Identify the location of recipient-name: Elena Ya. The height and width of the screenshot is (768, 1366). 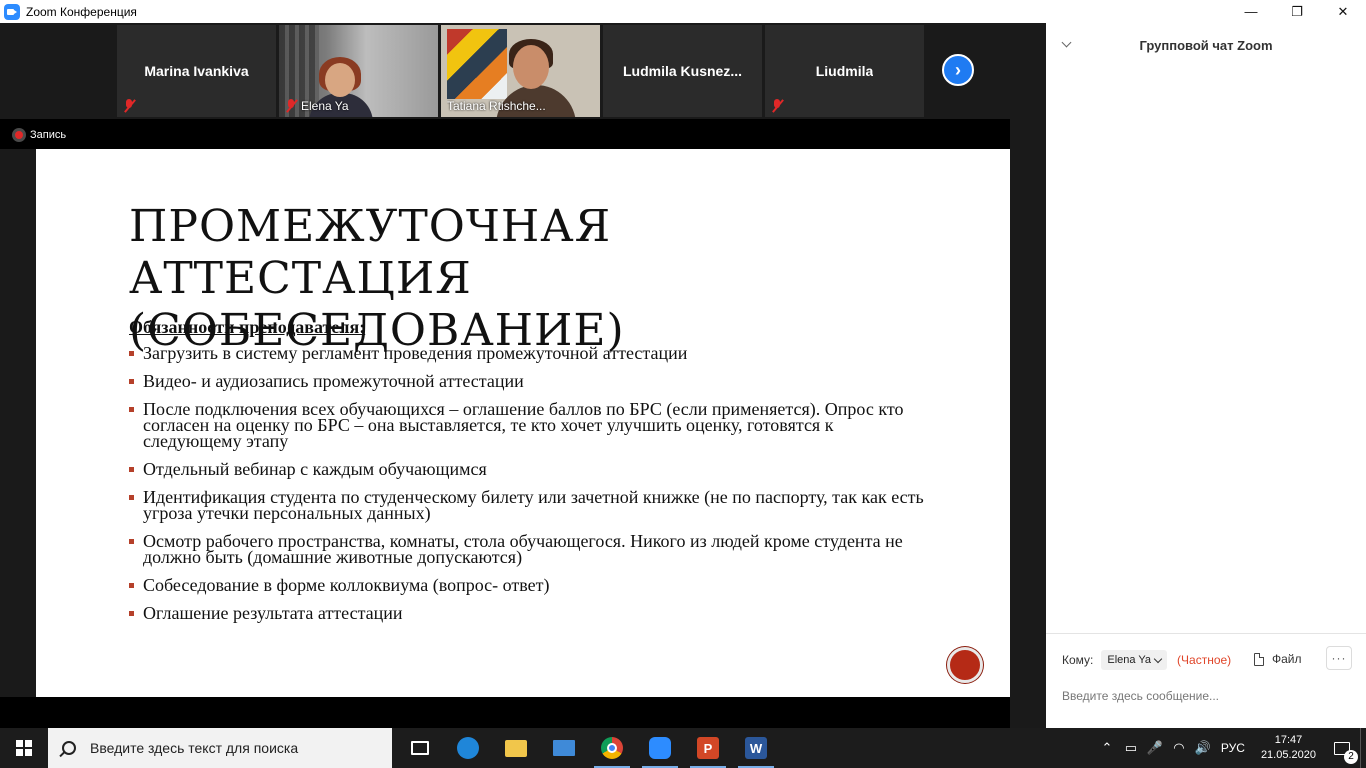
(1129, 660).